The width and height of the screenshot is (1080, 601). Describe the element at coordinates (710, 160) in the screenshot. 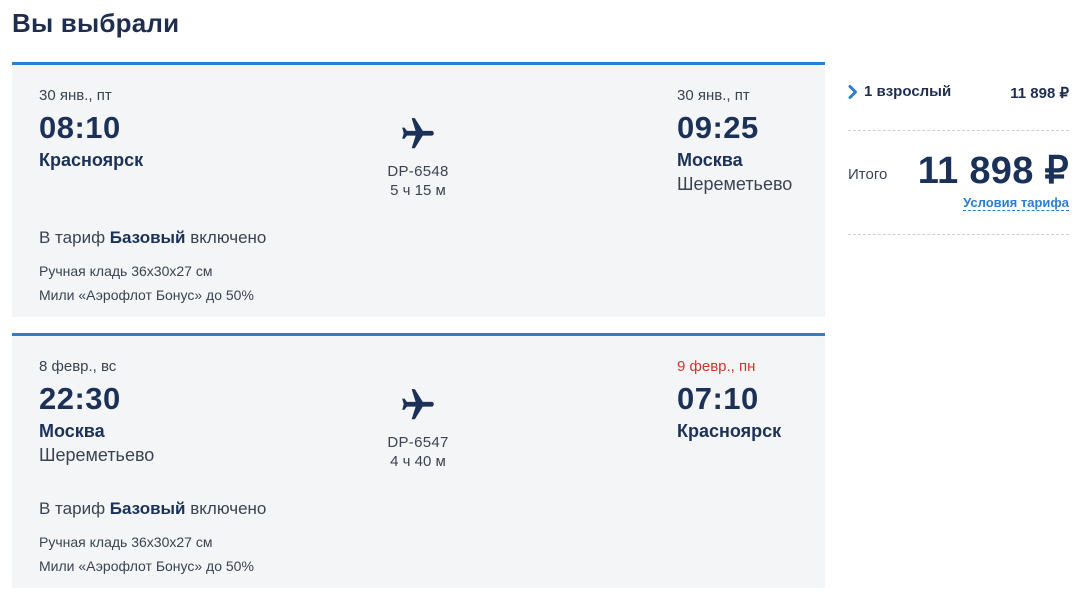

I see `arrival-city: Москва` at that location.